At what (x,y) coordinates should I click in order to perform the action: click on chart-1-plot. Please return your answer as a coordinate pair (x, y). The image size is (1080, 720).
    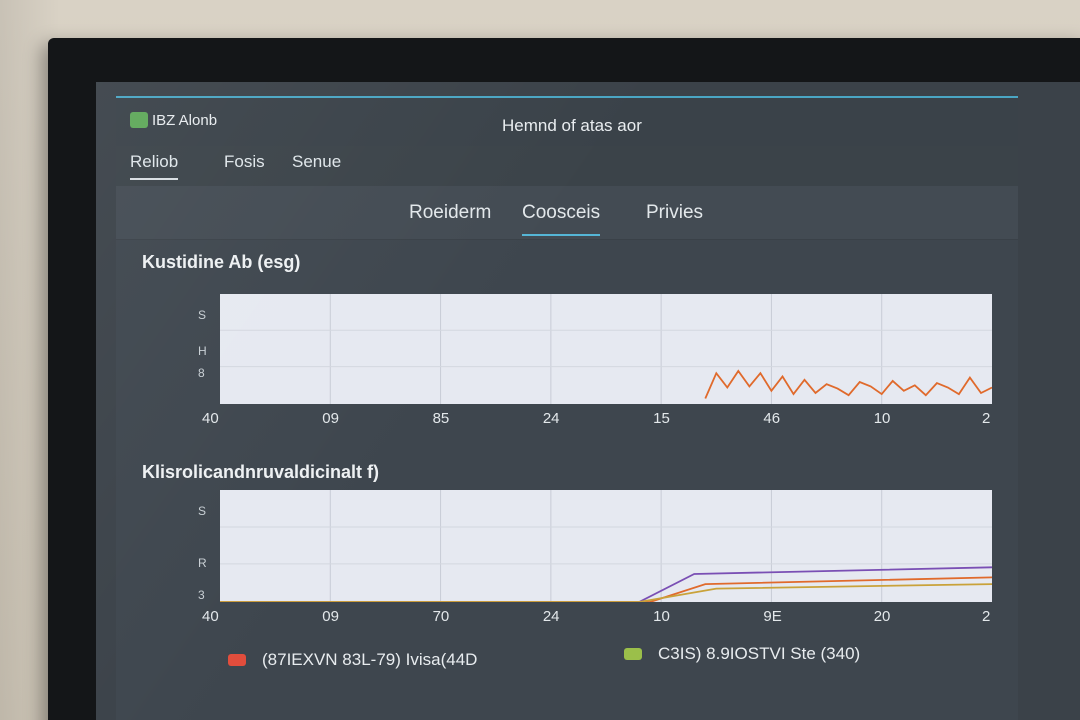
    Looking at the image, I should click on (606, 349).